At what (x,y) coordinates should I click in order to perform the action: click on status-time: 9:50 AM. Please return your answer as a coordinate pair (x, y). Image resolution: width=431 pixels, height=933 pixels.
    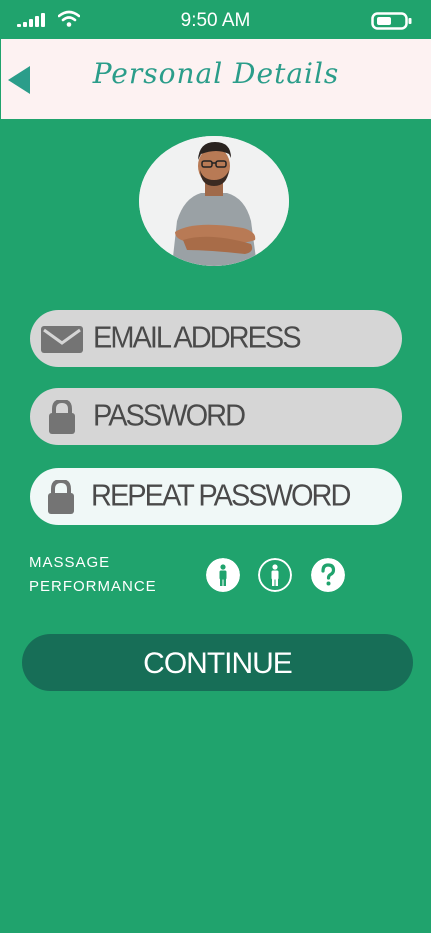
    Looking at the image, I should click on (215, 20).